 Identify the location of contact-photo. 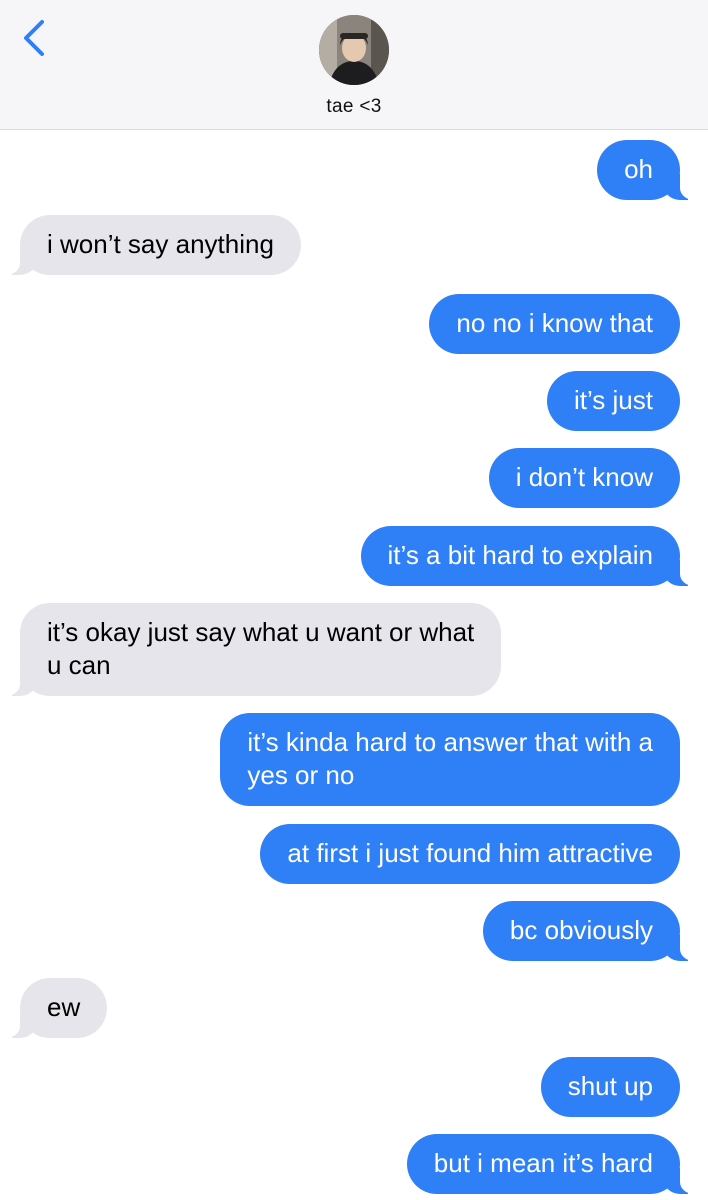
(354, 50).